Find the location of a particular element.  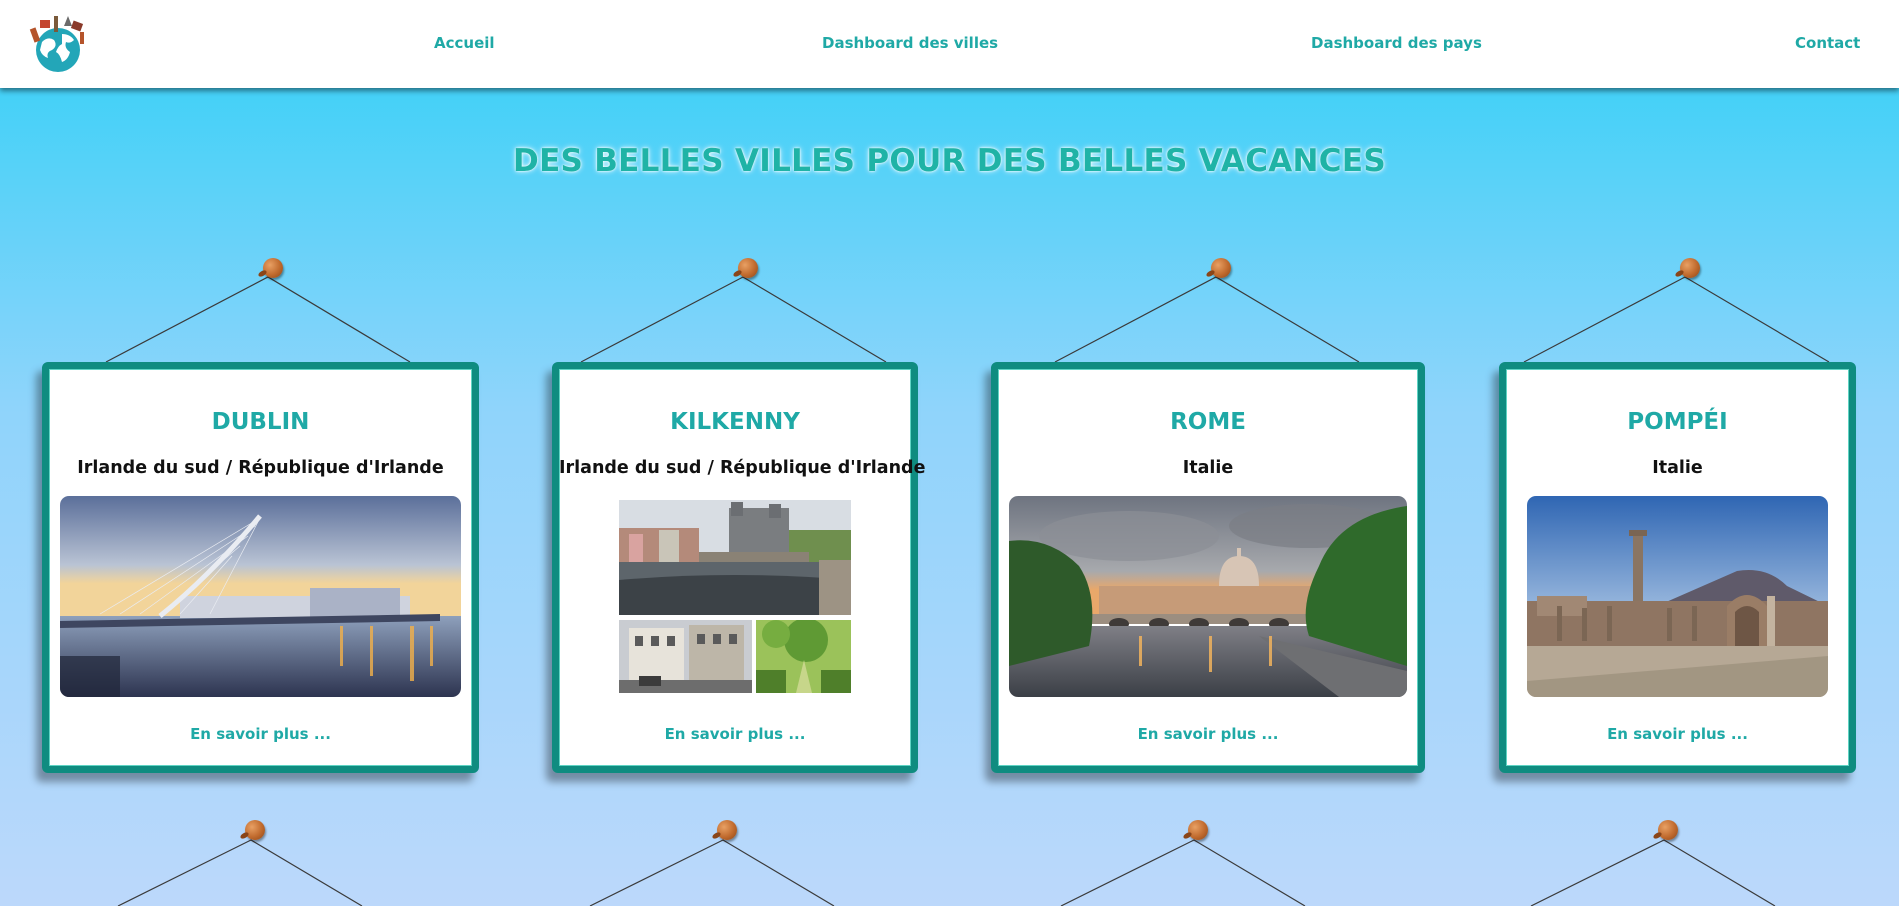

nav-link-home: Accueil is located at coordinates (464, 43).